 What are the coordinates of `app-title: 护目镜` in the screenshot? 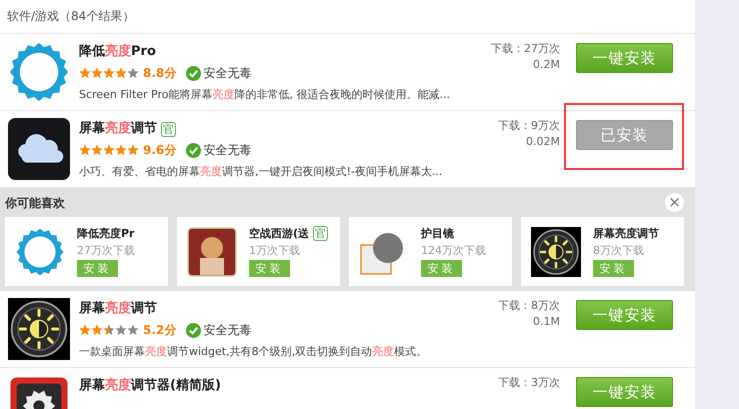 It's located at (437, 233).